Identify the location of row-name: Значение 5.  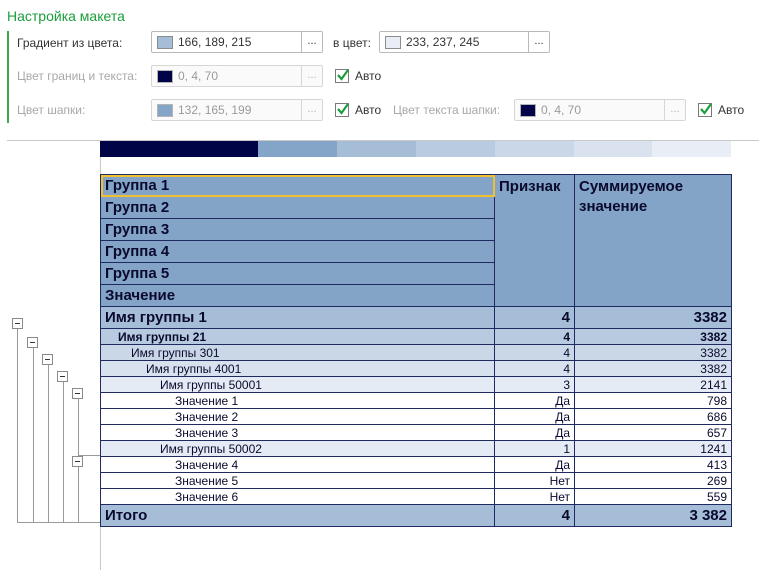
(297, 480).